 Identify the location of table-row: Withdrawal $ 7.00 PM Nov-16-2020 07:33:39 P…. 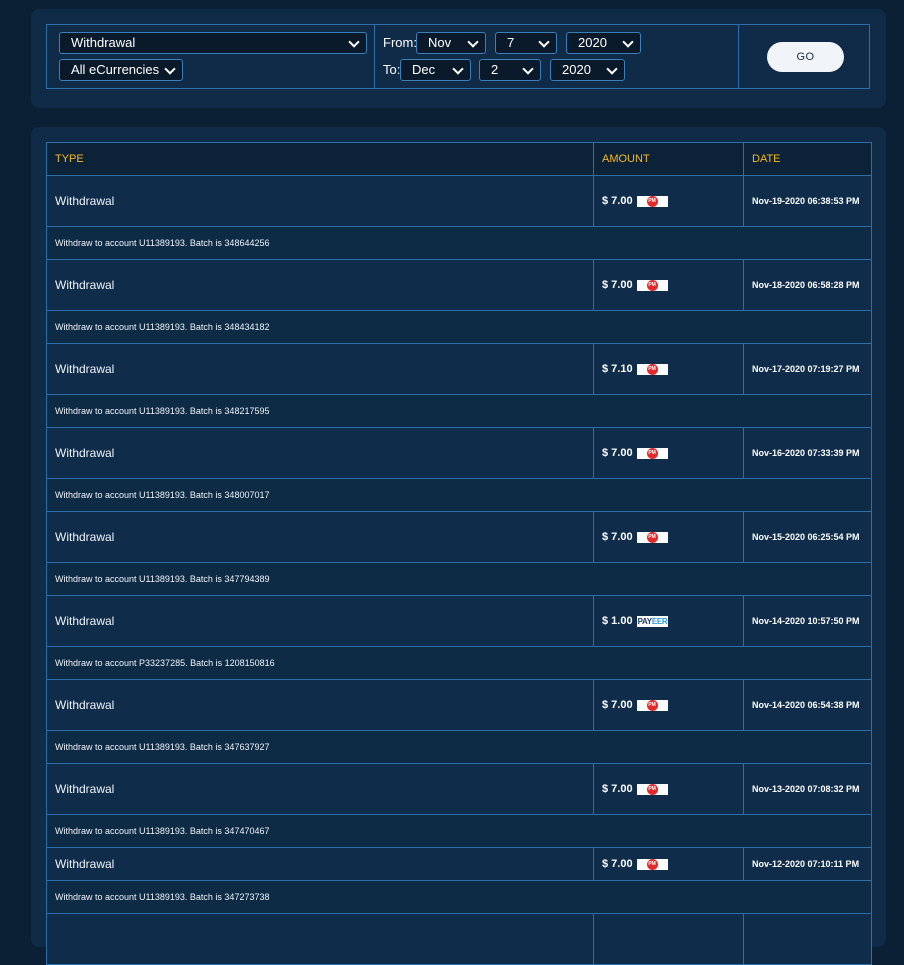
(459, 453).